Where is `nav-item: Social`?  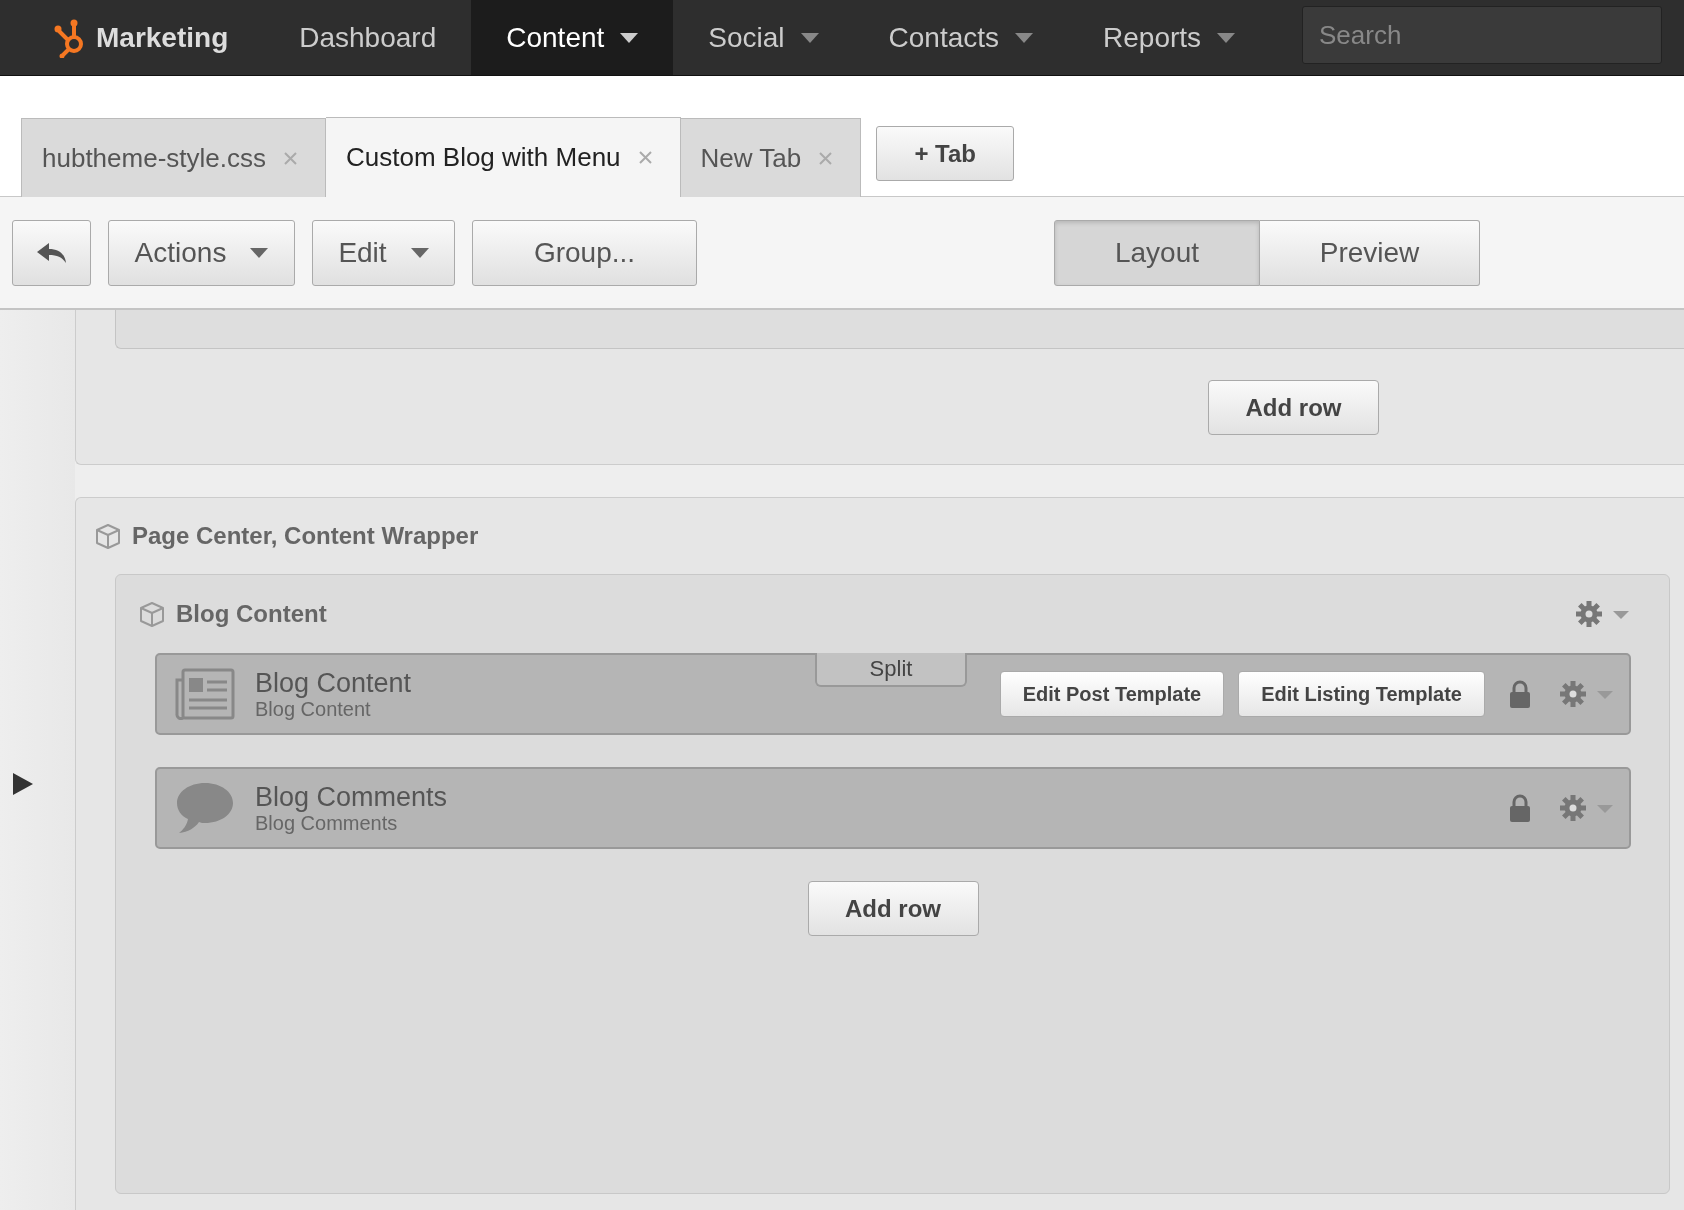
nav-item: Social is located at coordinates (763, 37).